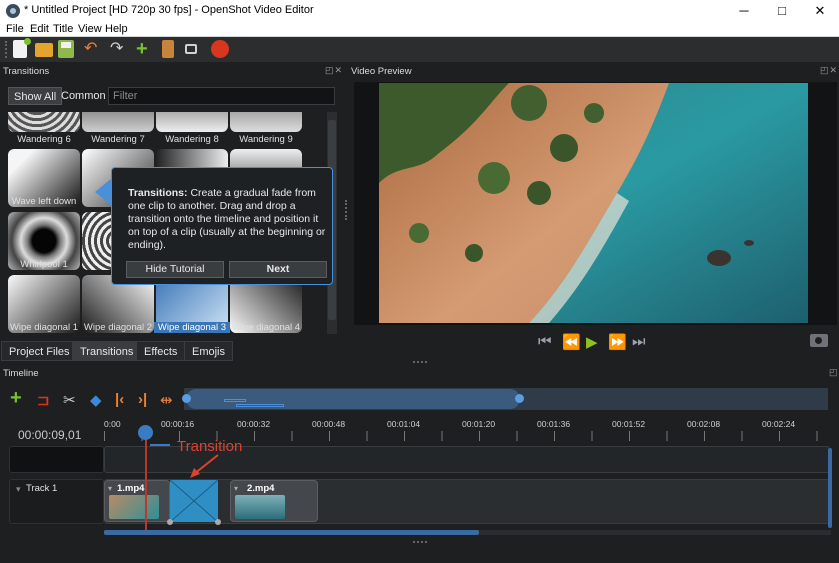  I want to click on filter-input, so click(221, 96).